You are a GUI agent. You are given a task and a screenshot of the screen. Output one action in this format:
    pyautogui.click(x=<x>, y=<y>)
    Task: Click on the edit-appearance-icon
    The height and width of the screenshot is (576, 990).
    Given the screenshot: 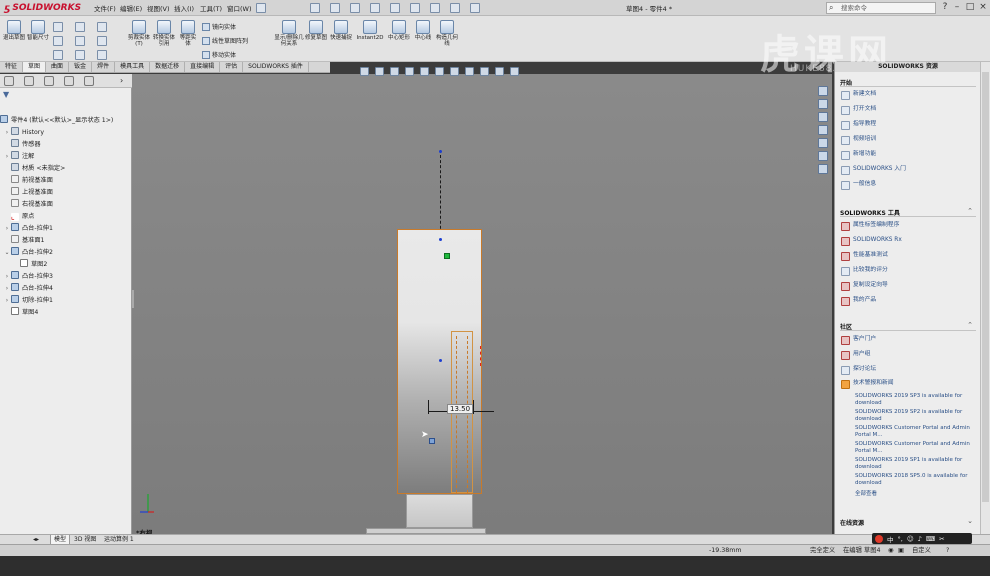 What is the action you would take?
    pyautogui.click(x=484, y=71)
    